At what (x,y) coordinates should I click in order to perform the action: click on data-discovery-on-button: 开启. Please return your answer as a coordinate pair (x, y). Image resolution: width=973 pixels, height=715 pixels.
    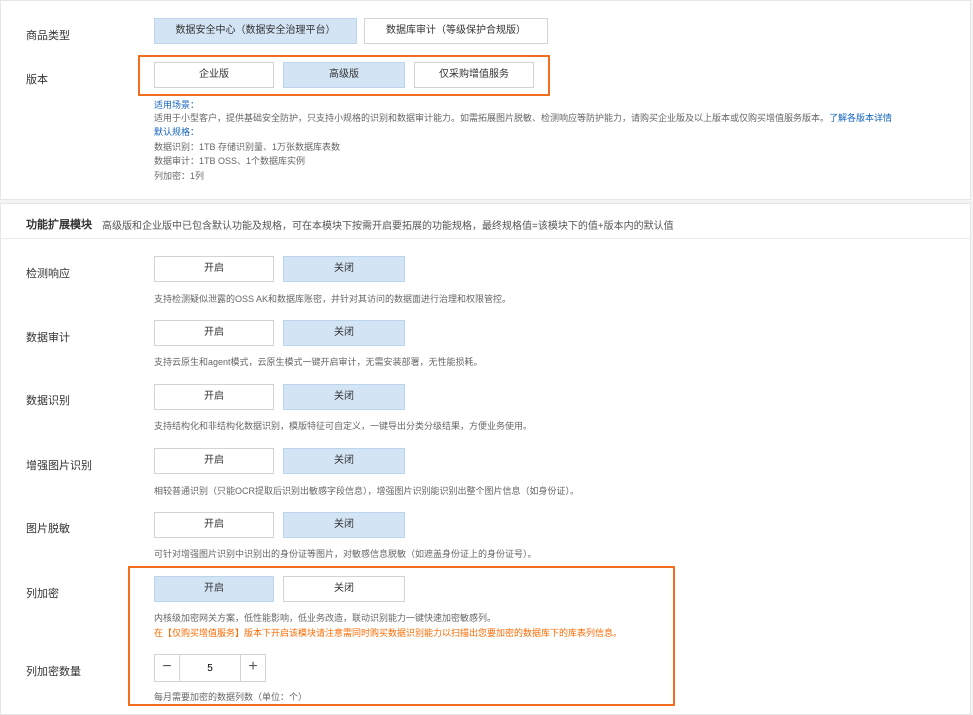
    Looking at the image, I should click on (214, 397).